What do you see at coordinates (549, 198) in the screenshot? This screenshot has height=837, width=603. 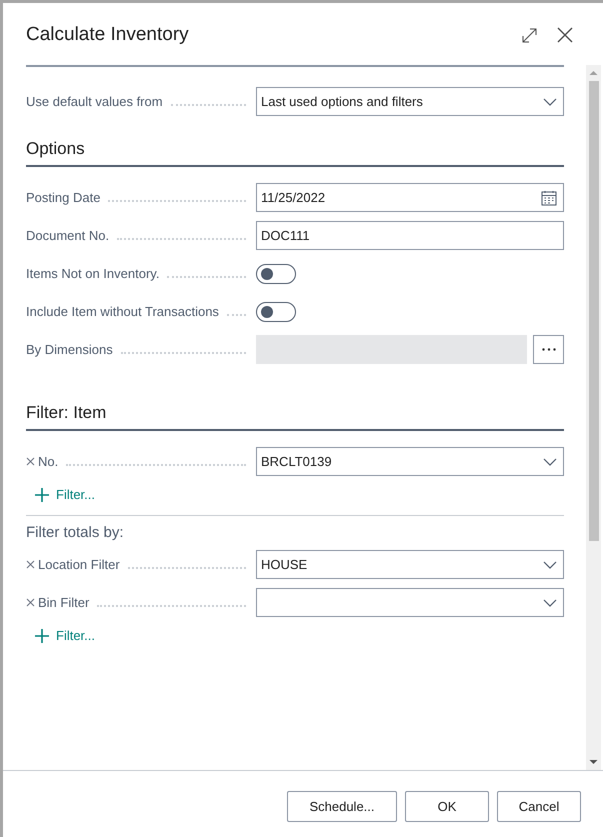 I see `calendar-icon` at bounding box center [549, 198].